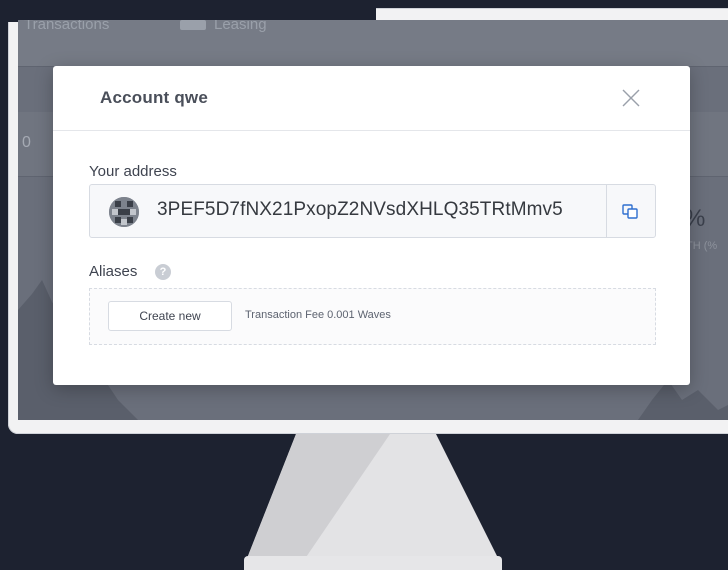 The image size is (728, 570). Describe the element at coordinates (631, 98) in the screenshot. I see `close-icon` at that location.